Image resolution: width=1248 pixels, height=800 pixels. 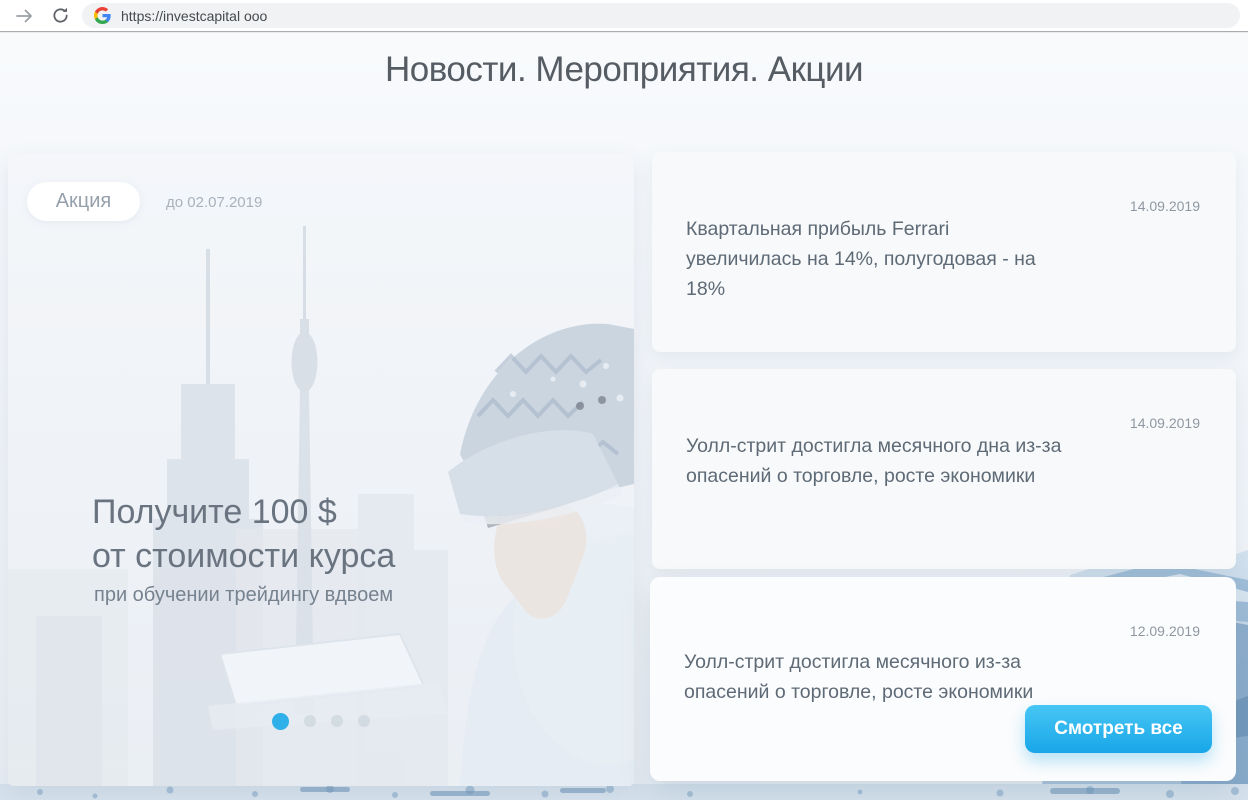 What do you see at coordinates (661, 15) in the screenshot?
I see `address-bar: https://investcapital ooo` at bounding box center [661, 15].